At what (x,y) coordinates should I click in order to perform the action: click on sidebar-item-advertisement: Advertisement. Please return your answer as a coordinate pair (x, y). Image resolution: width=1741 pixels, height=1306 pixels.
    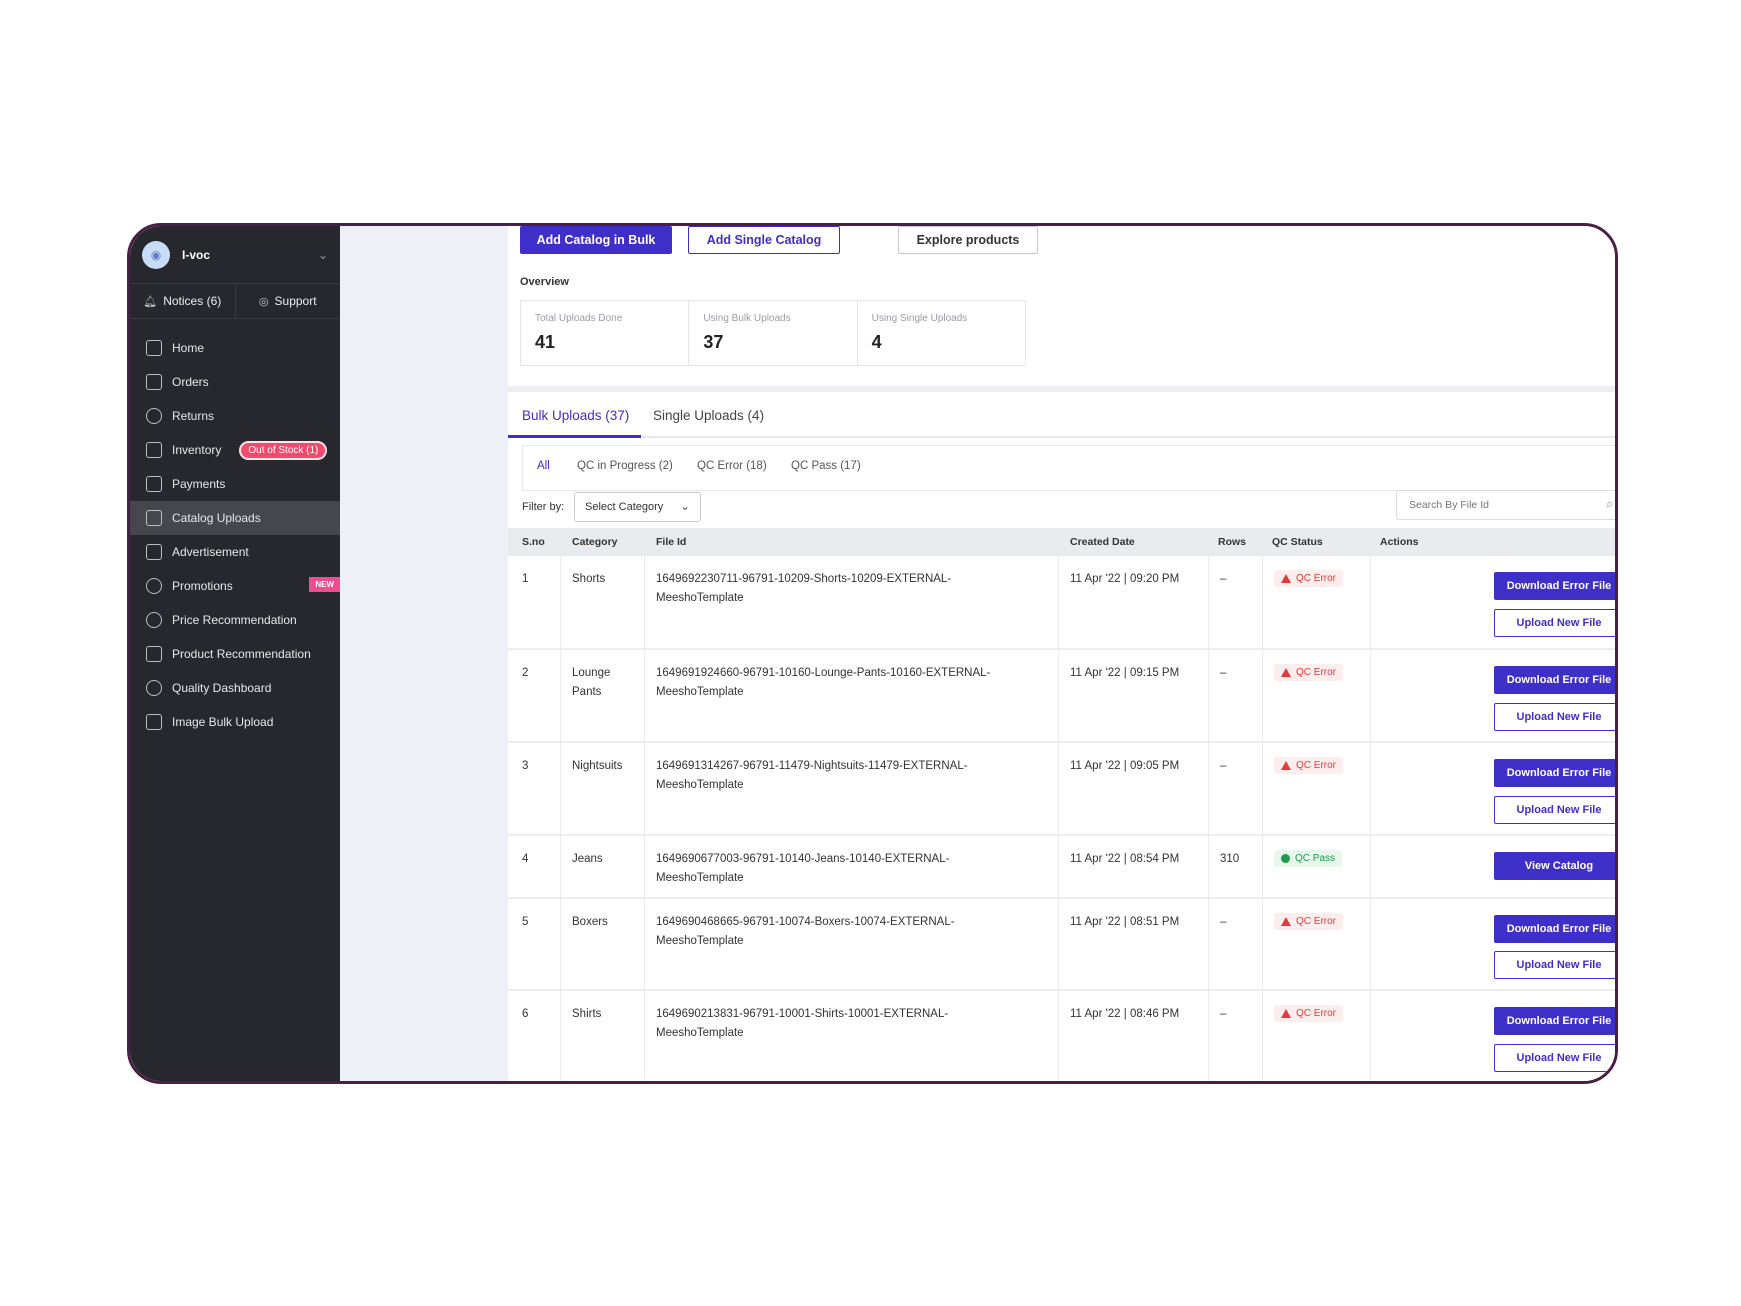
    Looking at the image, I should click on (235, 552).